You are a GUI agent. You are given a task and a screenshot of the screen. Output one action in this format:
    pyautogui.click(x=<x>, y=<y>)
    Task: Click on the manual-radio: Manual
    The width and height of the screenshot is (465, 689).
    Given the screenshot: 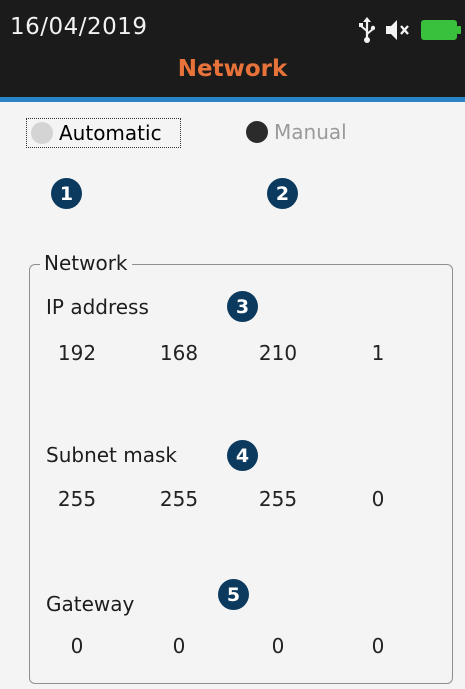 What is the action you would take?
    pyautogui.click(x=296, y=132)
    